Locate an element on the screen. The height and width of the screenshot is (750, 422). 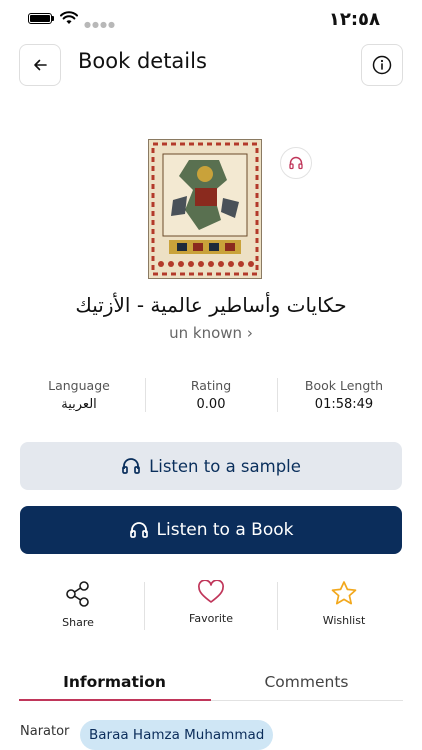
author-name: un known is located at coordinates (206, 333).